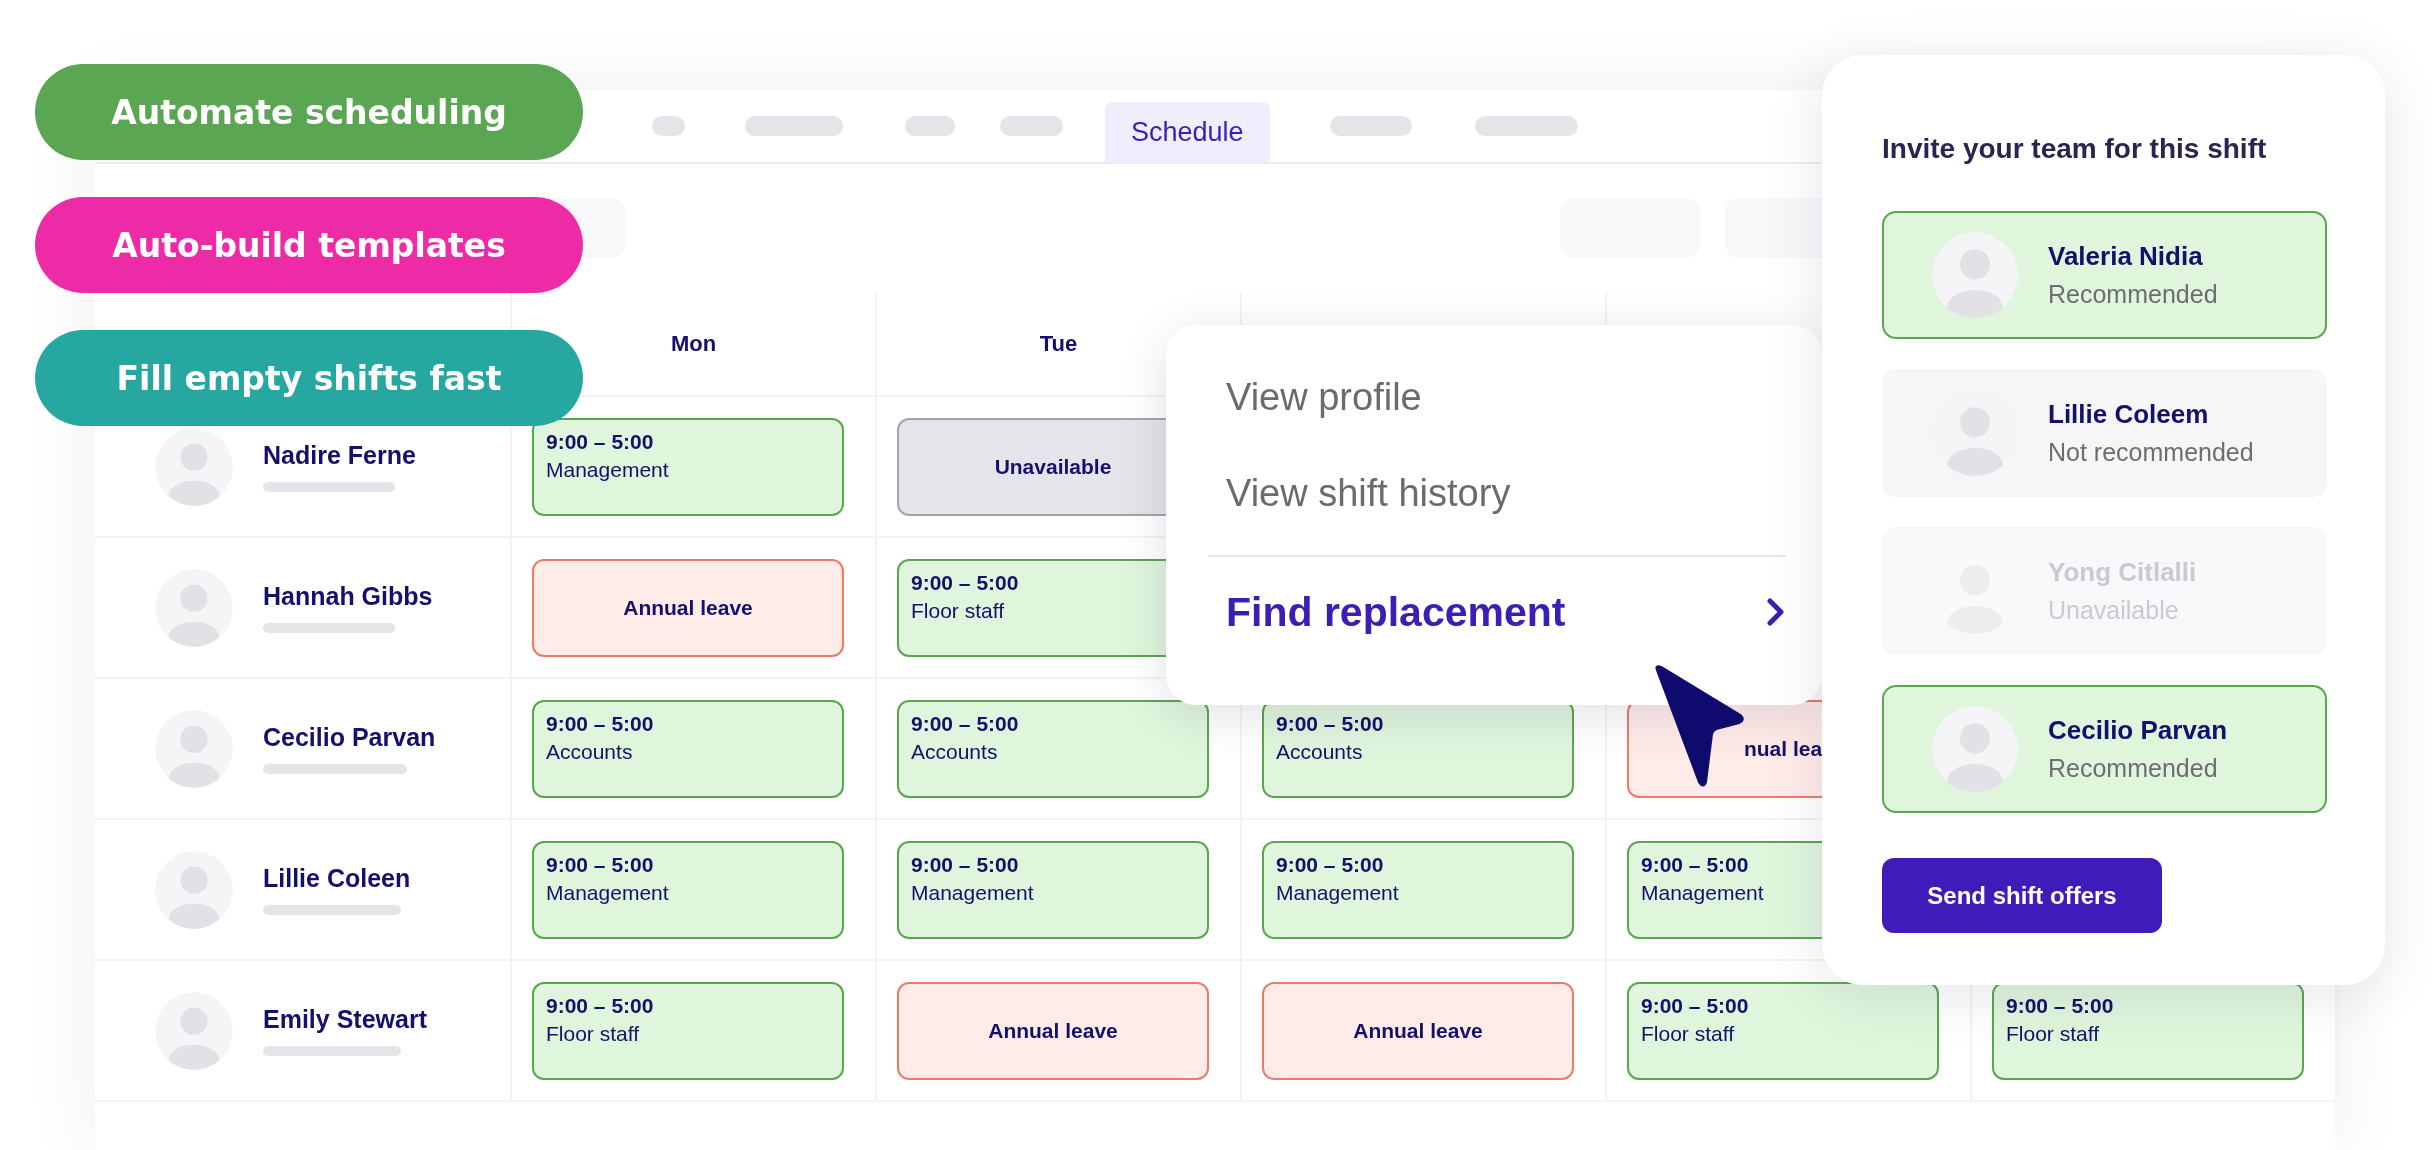 The image size is (2432, 1150). I want to click on send-offers-button: Send shift offers, so click(2022, 895).